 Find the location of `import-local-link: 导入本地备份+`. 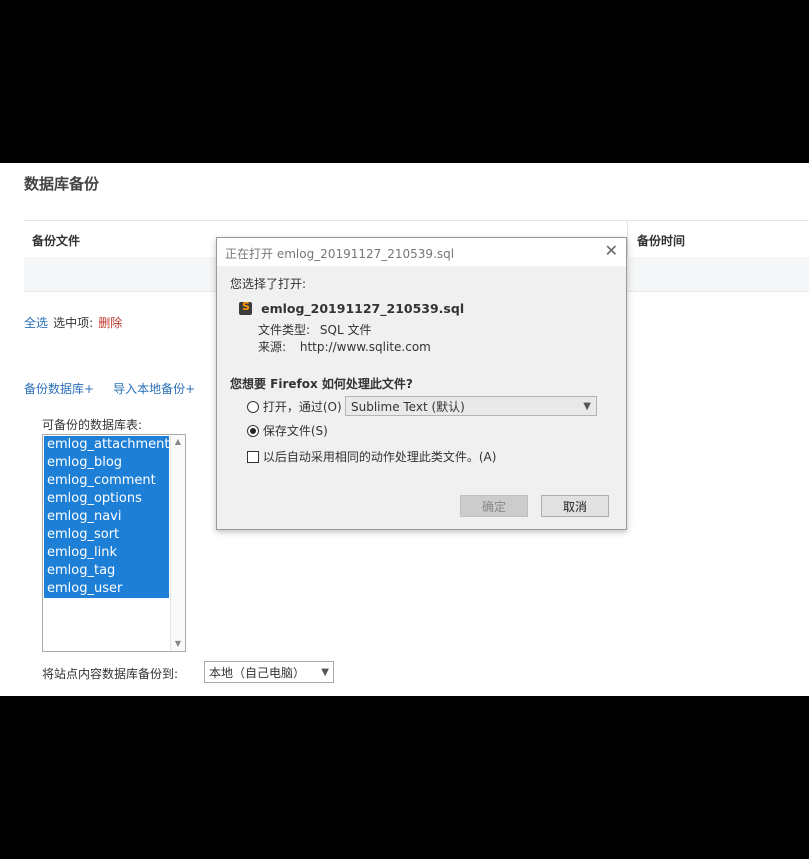

import-local-link: 导入本地备份+ is located at coordinates (154, 389).